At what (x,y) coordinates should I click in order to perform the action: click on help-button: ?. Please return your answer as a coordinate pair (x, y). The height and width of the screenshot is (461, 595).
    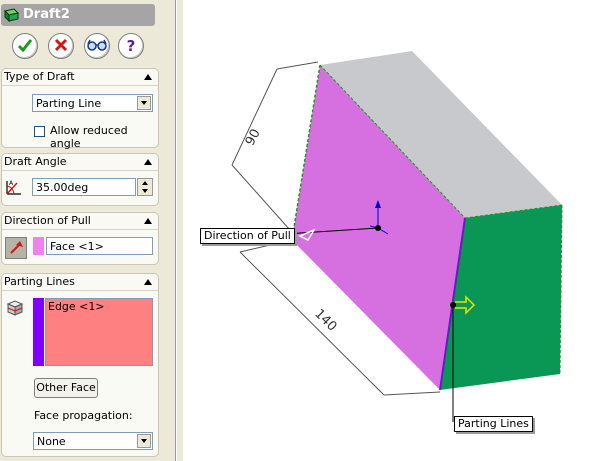
    Looking at the image, I should click on (131, 46).